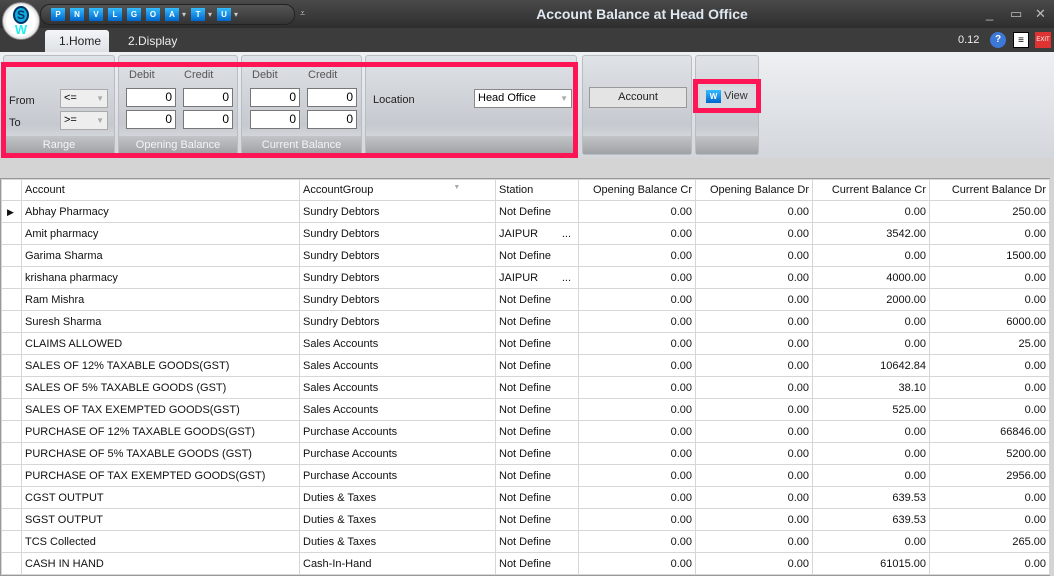 The width and height of the screenshot is (1054, 576). Describe the element at coordinates (160, 343) in the screenshot. I see `cell-account: CLAIMS ALLOWED` at that location.